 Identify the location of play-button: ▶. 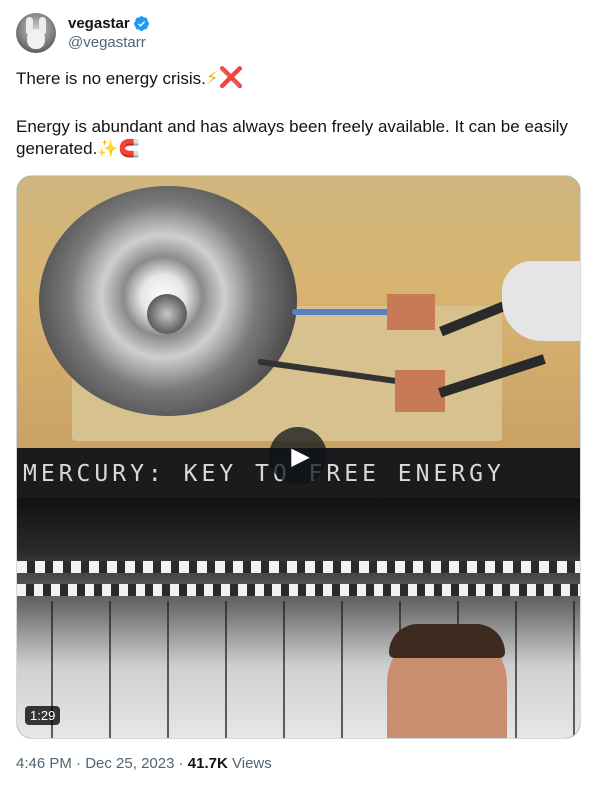
(298, 456).